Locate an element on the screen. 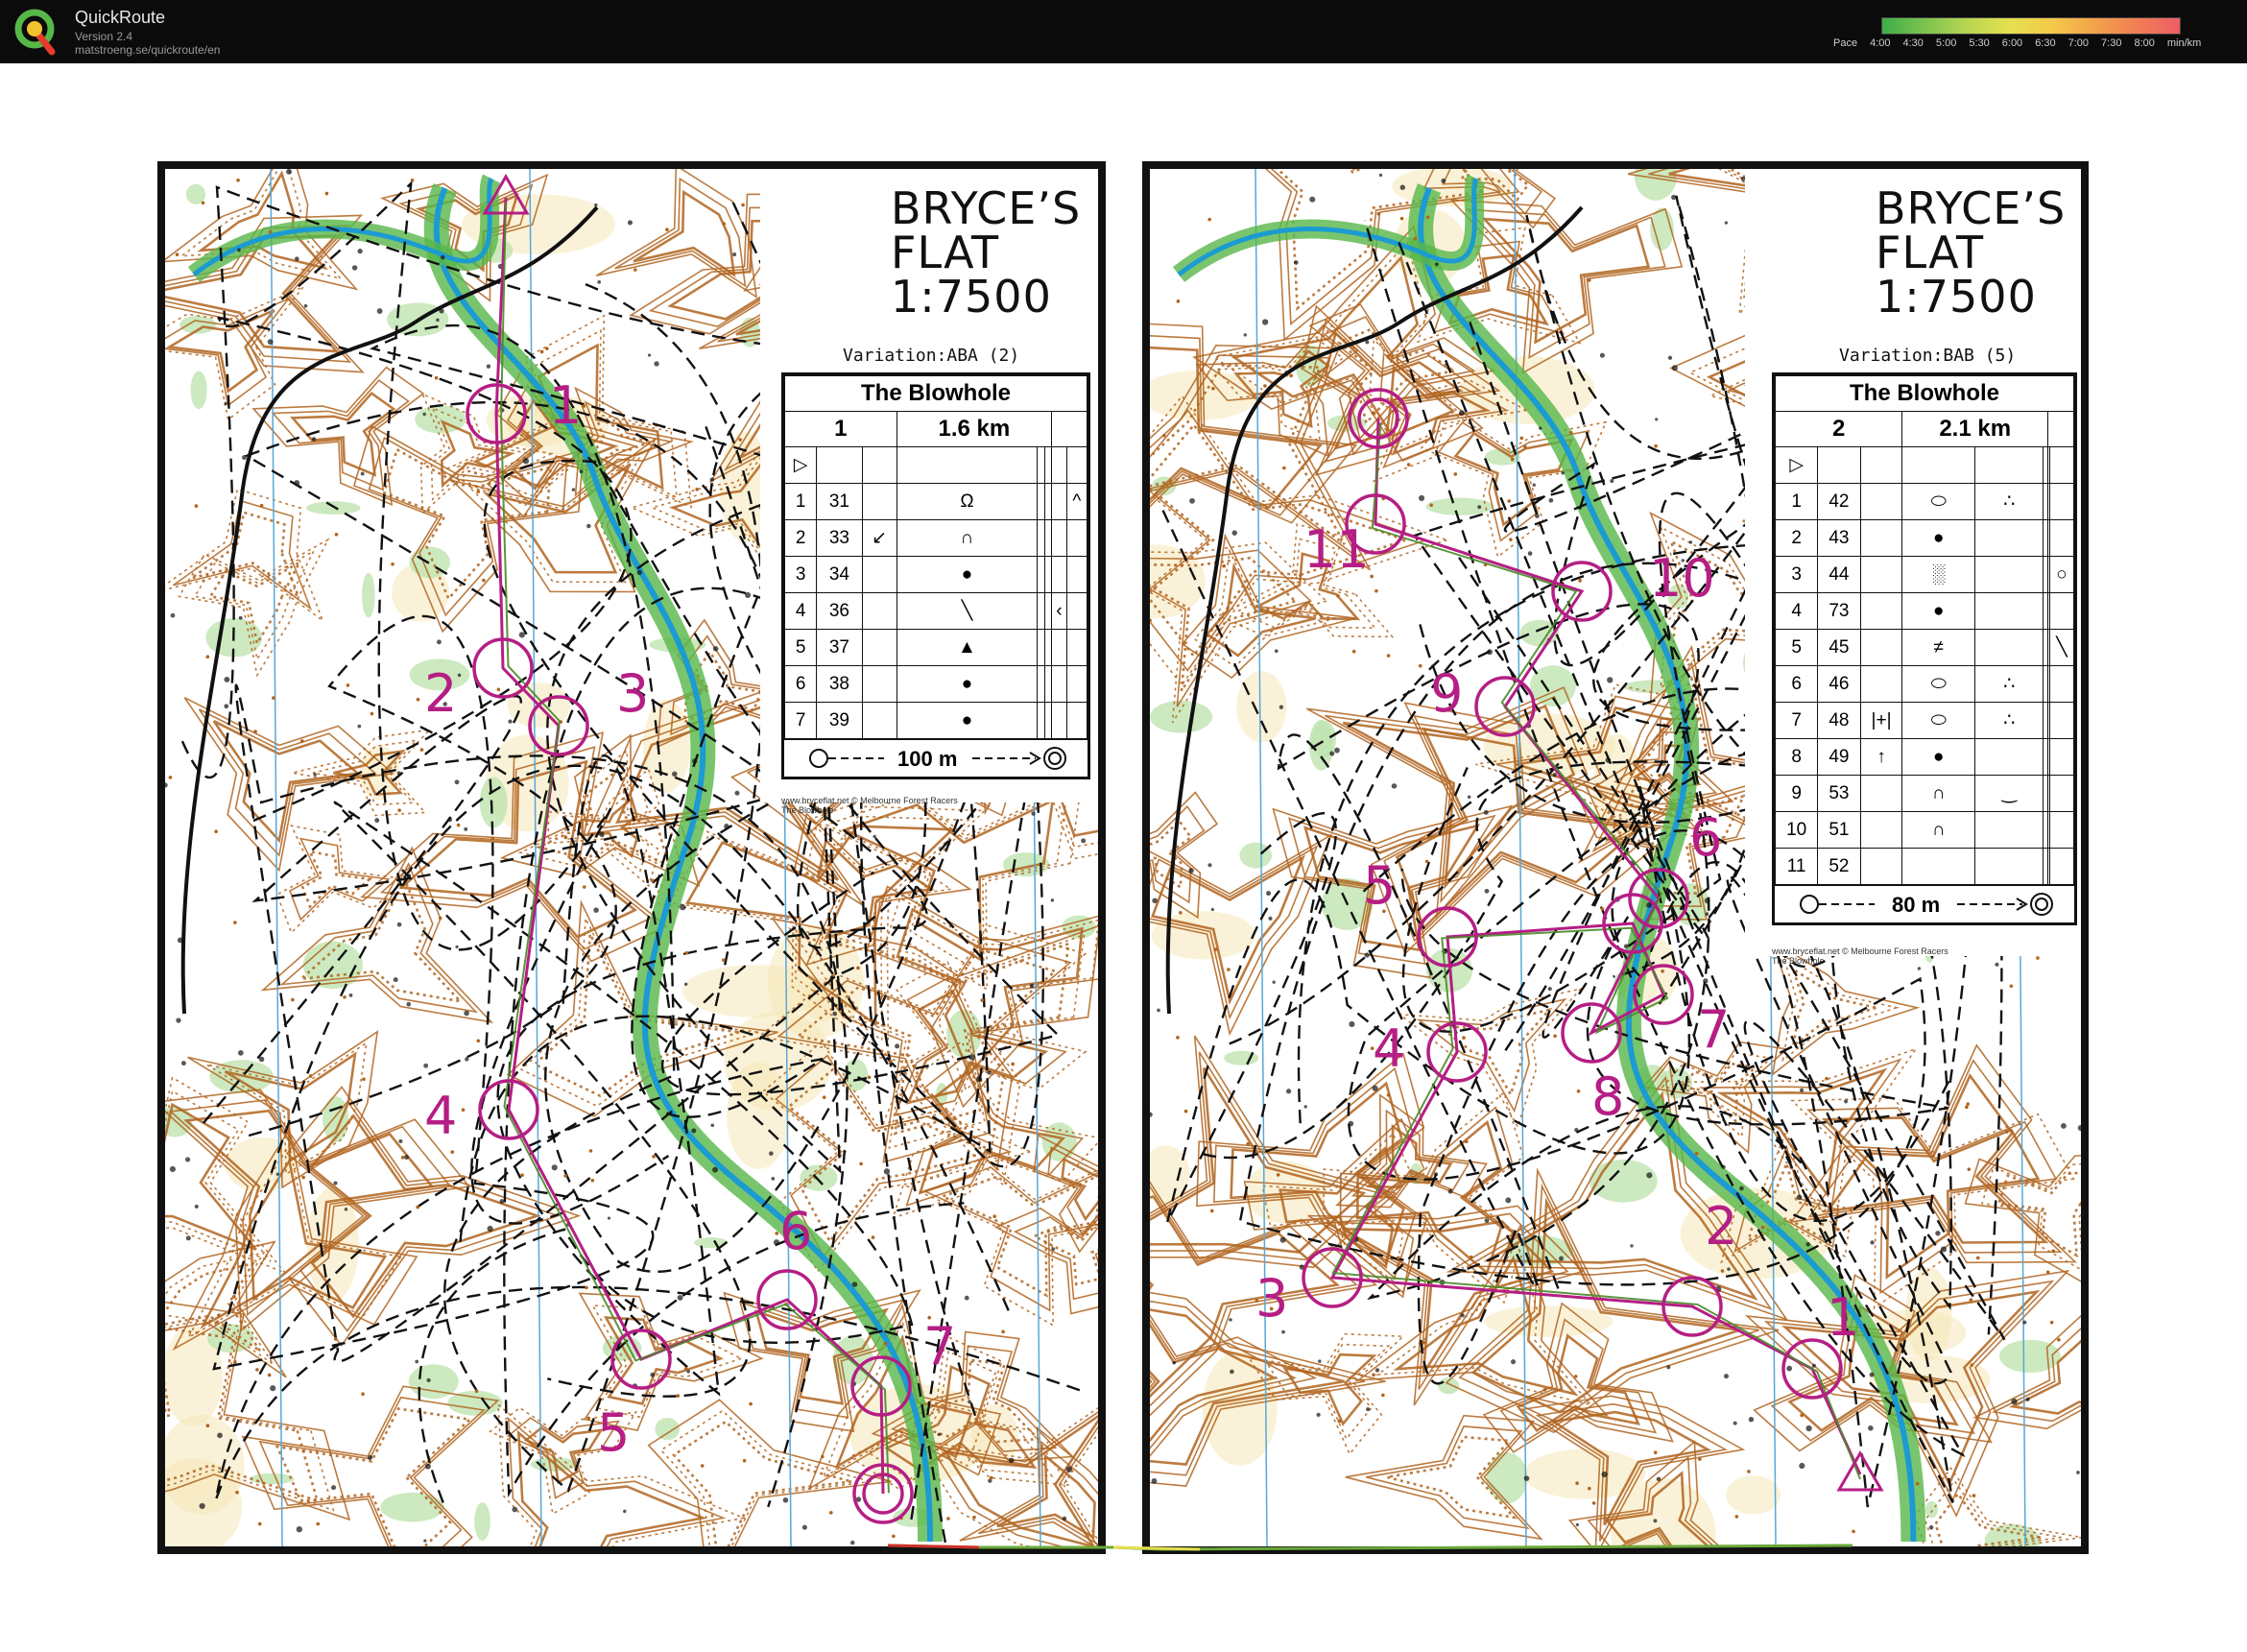 This screenshot has height=1652, width=2247. control-seq: 5 is located at coordinates (800, 647).